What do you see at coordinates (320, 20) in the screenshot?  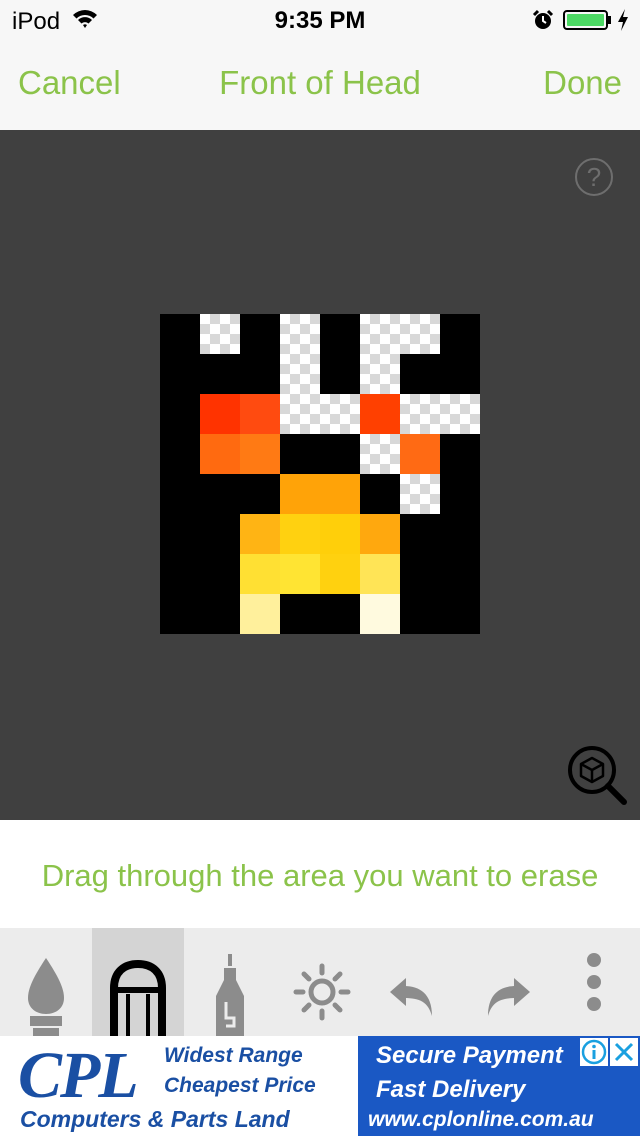 I see `status-bar: iPod 9:35 PM` at bounding box center [320, 20].